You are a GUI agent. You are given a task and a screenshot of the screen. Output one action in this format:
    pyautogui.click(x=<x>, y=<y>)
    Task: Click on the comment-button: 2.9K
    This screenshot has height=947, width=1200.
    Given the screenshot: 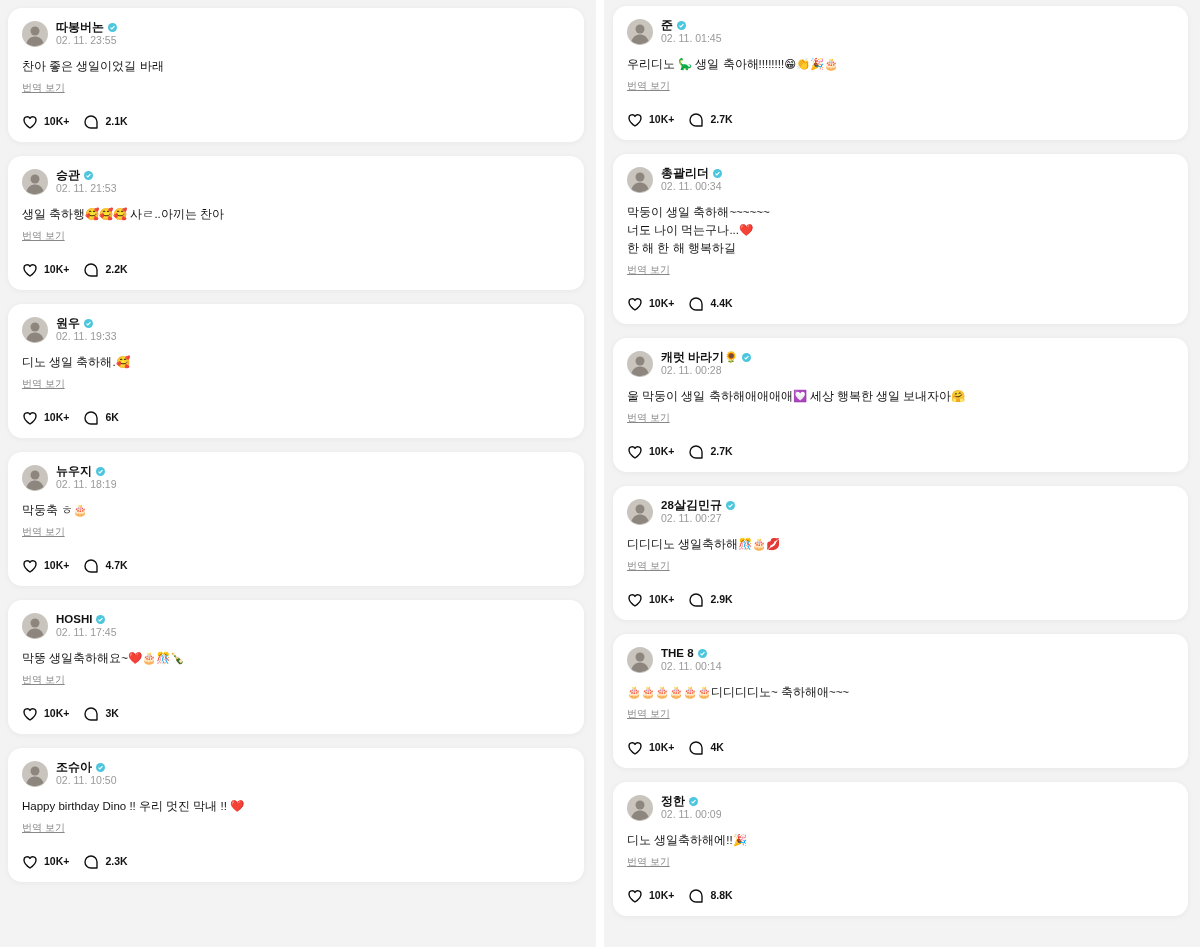 What is the action you would take?
    pyautogui.click(x=710, y=600)
    